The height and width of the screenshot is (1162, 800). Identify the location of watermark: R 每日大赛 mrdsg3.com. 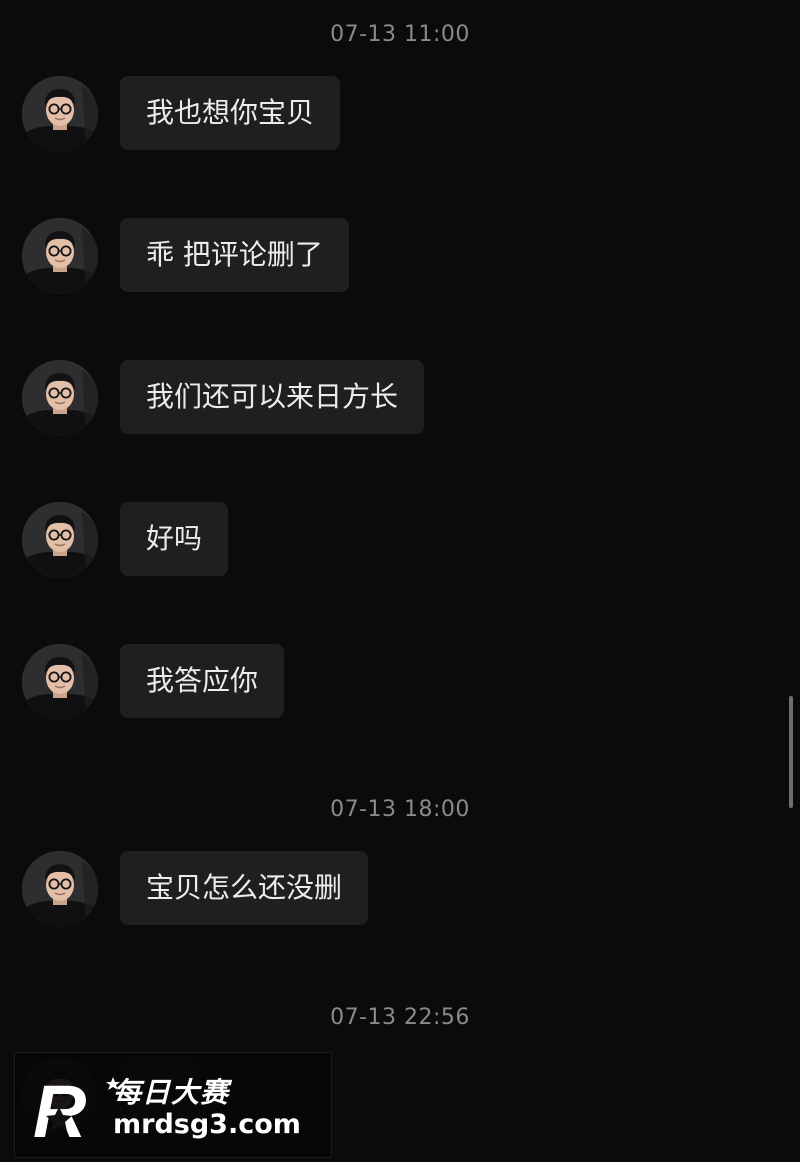
(173, 1105).